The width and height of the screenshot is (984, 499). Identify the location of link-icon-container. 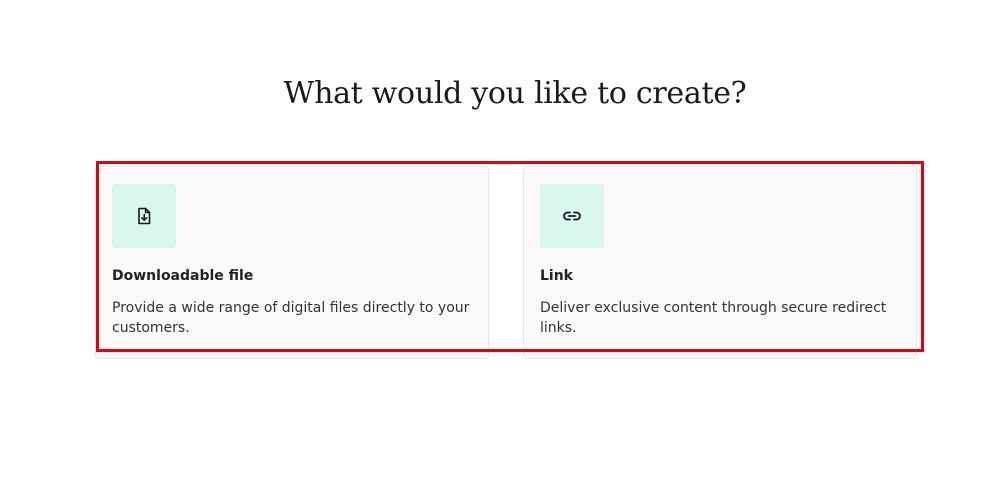
(572, 216).